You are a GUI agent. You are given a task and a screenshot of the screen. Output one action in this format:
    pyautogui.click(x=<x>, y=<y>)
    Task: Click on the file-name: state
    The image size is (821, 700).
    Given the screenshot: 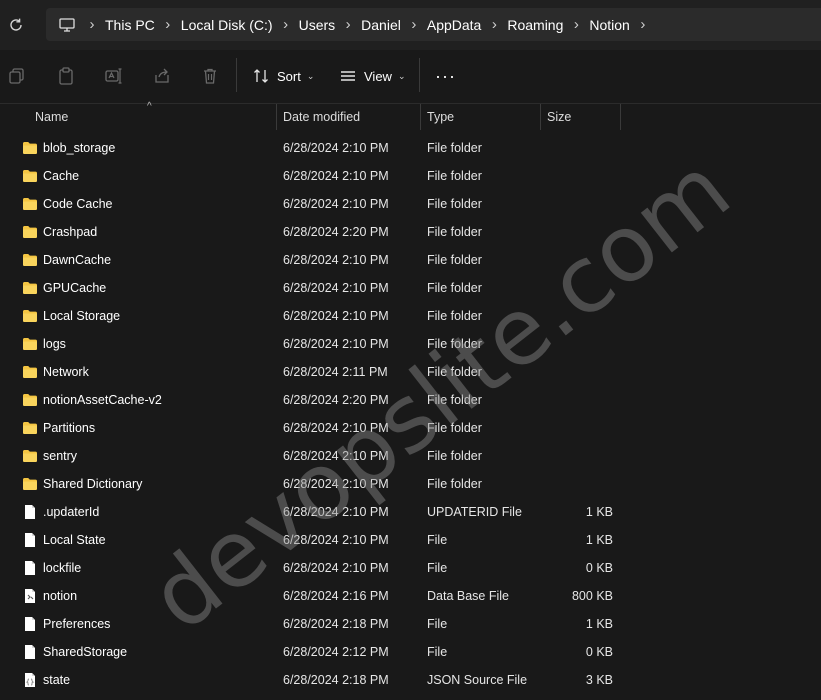 What is the action you would take?
    pyautogui.click(x=56, y=680)
    